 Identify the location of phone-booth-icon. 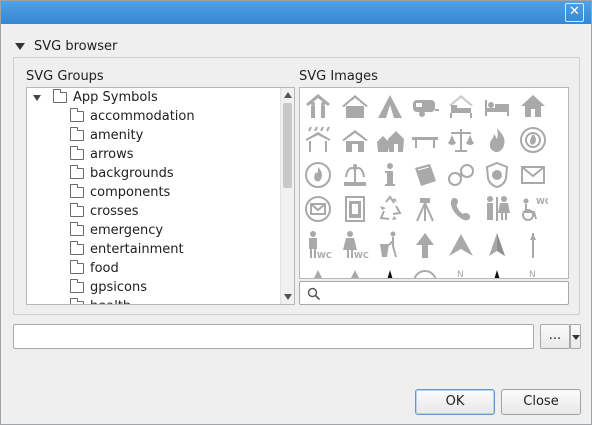
(355, 209).